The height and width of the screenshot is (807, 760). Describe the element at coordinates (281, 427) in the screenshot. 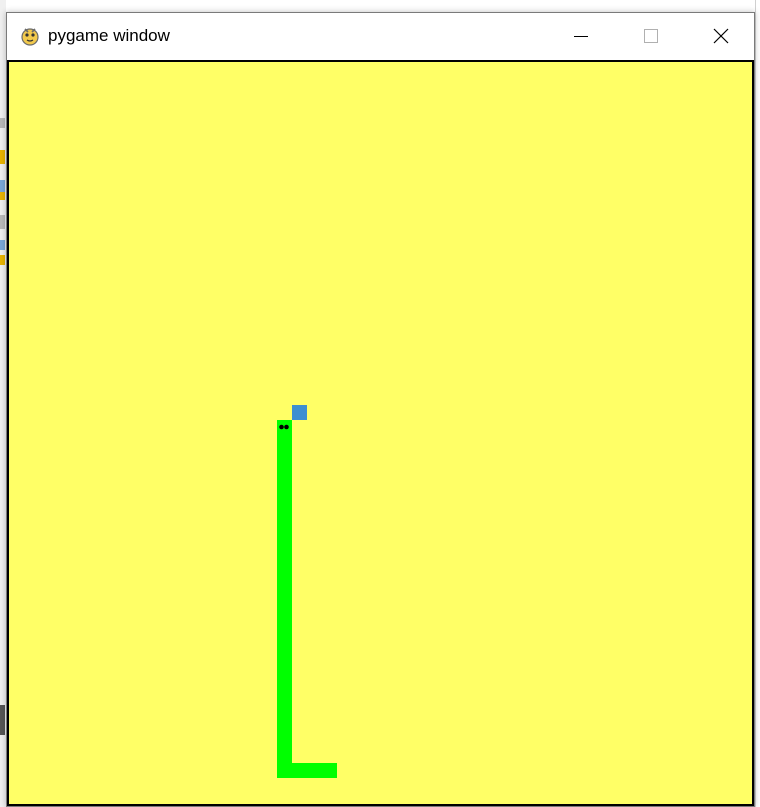

I see `snake-eye-left` at that location.